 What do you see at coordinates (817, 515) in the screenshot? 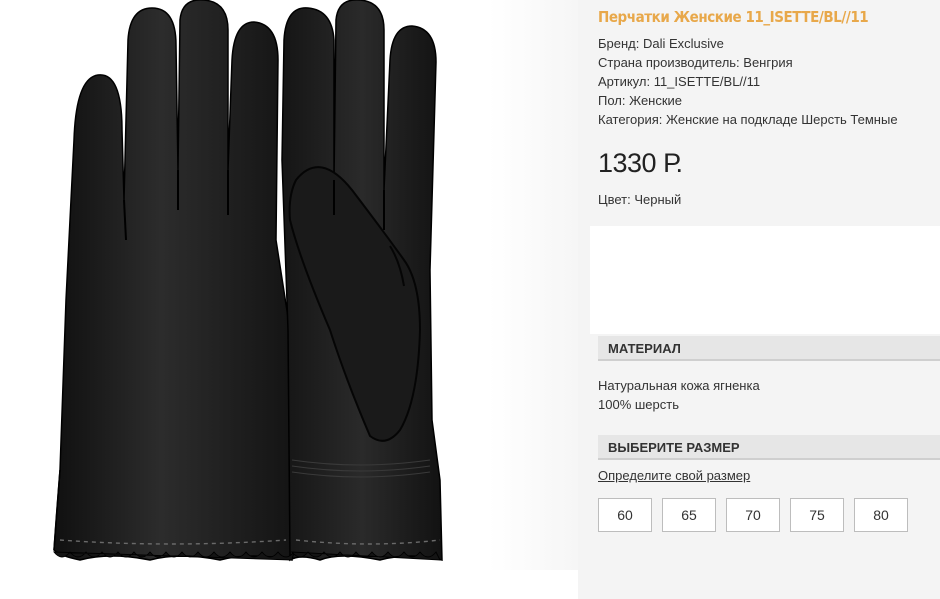
I see `size-option-75: 75` at bounding box center [817, 515].